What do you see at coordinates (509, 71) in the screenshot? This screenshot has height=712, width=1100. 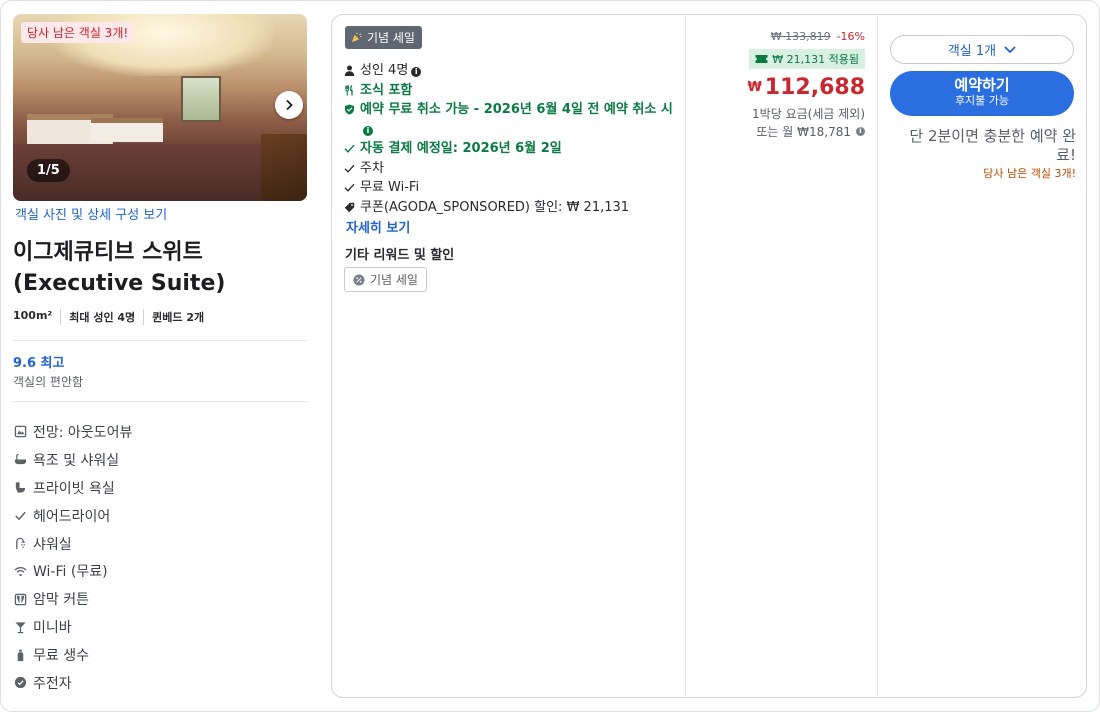 I see `feature-occupancy: 성인 4명 i` at bounding box center [509, 71].